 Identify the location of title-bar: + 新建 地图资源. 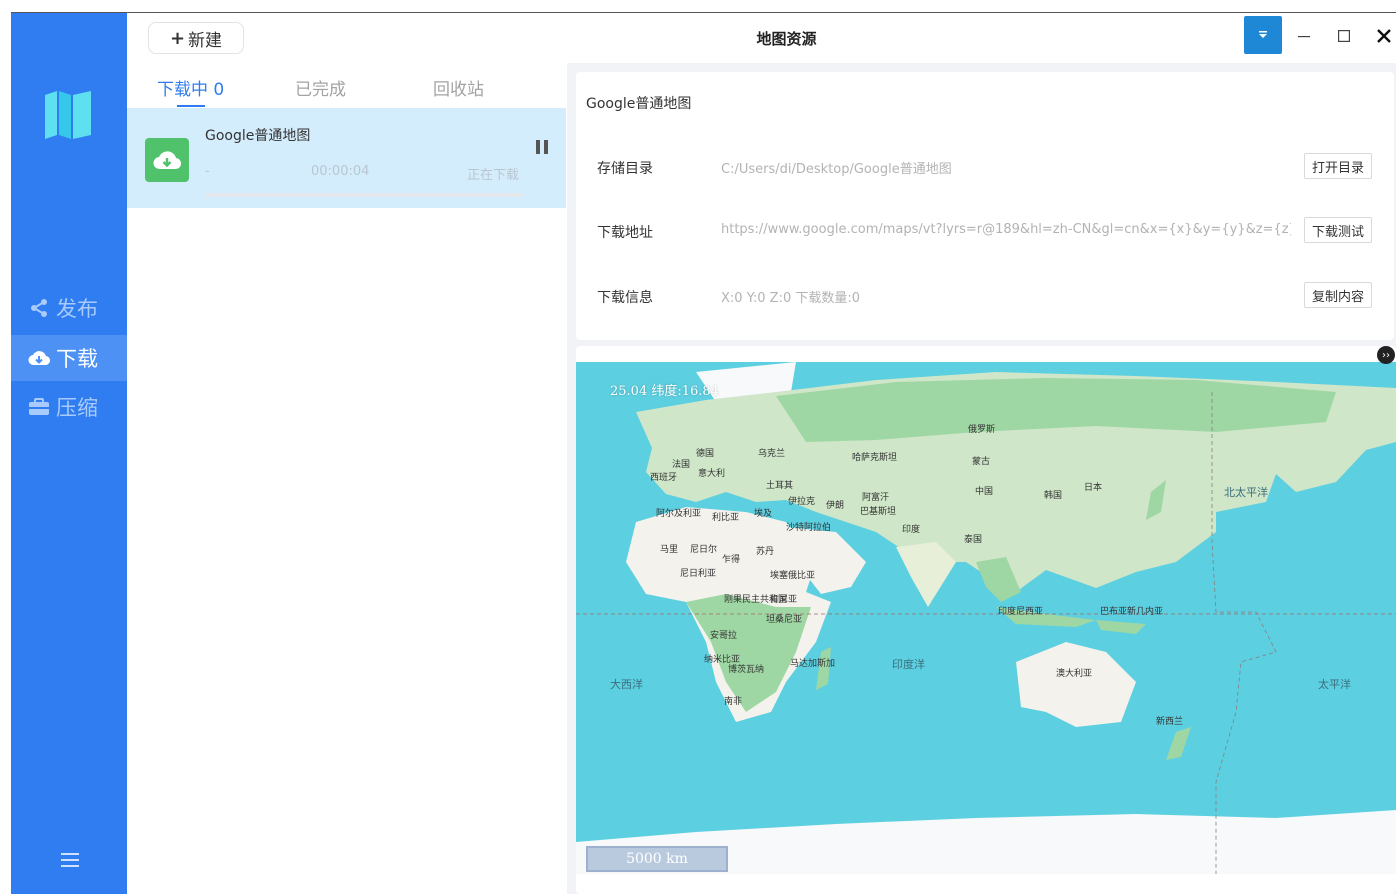
(761, 38).